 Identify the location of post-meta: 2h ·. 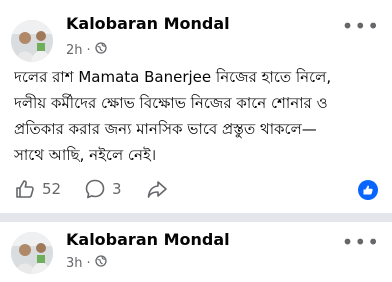
(86, 50).